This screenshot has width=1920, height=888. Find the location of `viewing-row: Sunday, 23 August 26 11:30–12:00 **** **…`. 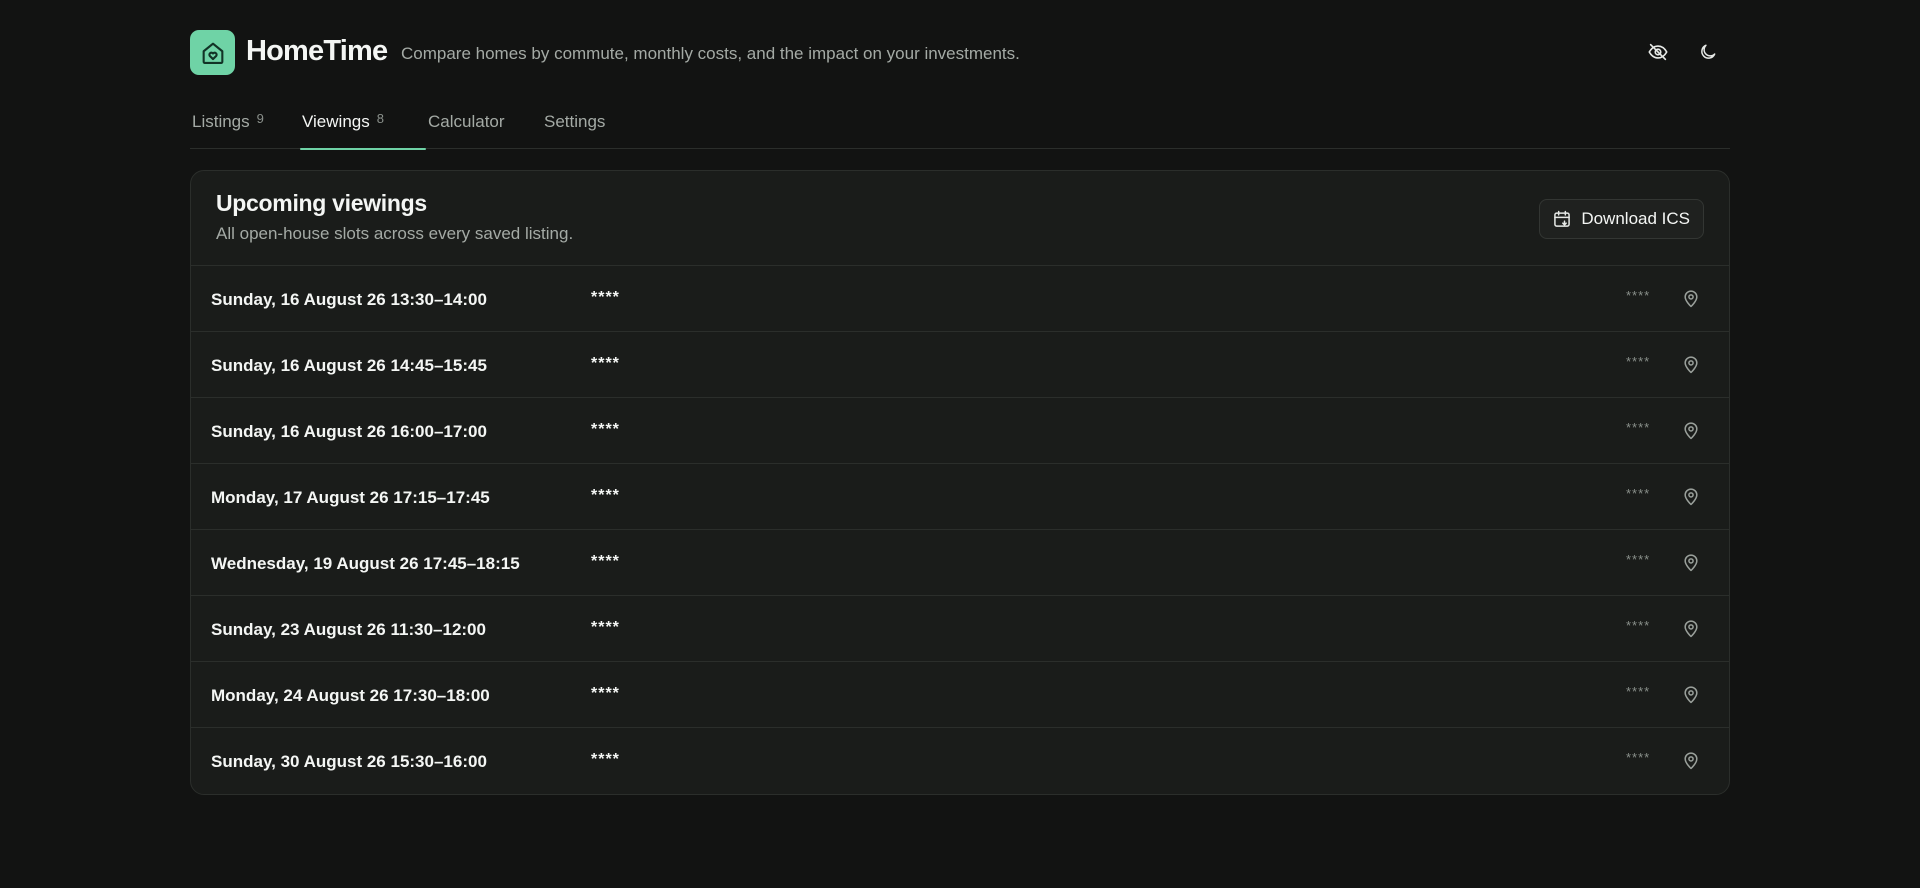

viewing-row: Sunday, 23 August 26 11:30–12:00 **** **… is located at coordinates (960, 629).